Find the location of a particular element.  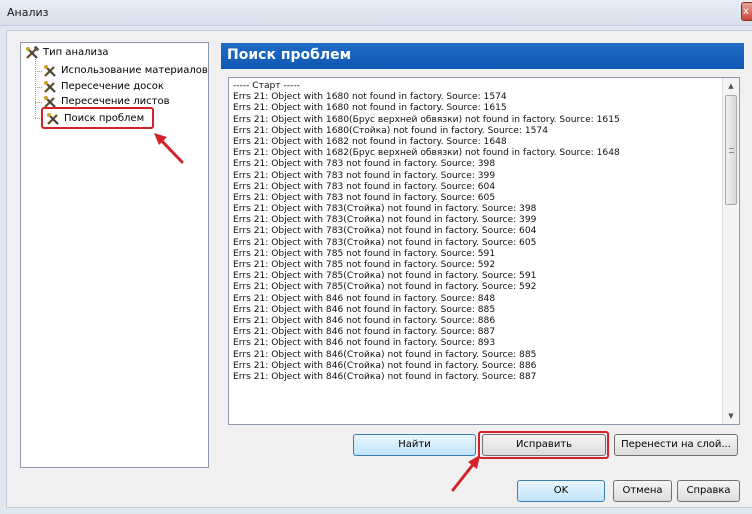

panel-title: Поиск проблем is located at coordinates (289, 55).